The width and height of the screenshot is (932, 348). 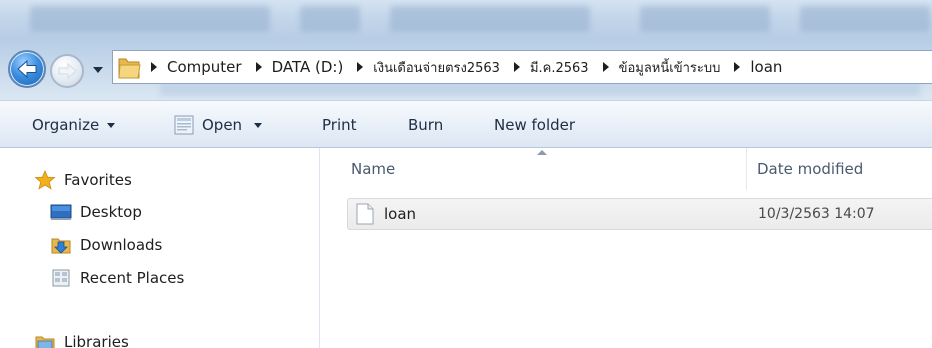 What do you see at coordinates (121, 245) in the screenshot?
I see `nav-downloads-label: Downloads` at bounding box center [121, 245].